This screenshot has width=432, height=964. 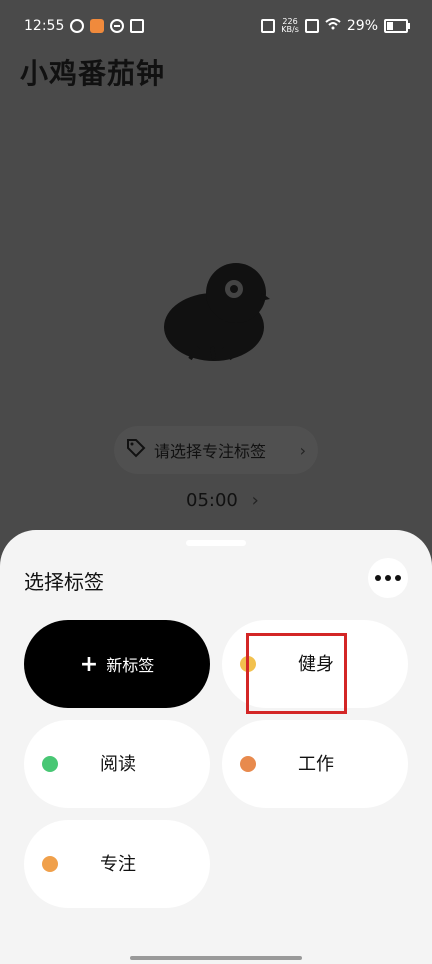 I want to click on timer-display: 05:00 ›, so click(x=222, y=500).